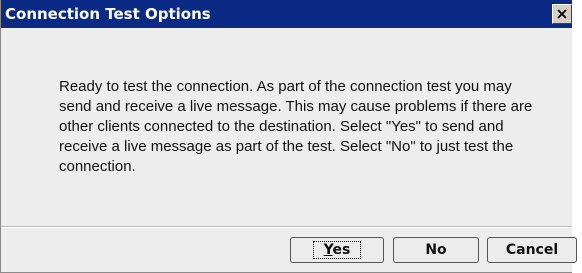 This screenshot has width=582, height=273. I want to click on no-button: No, so click(436, 250).